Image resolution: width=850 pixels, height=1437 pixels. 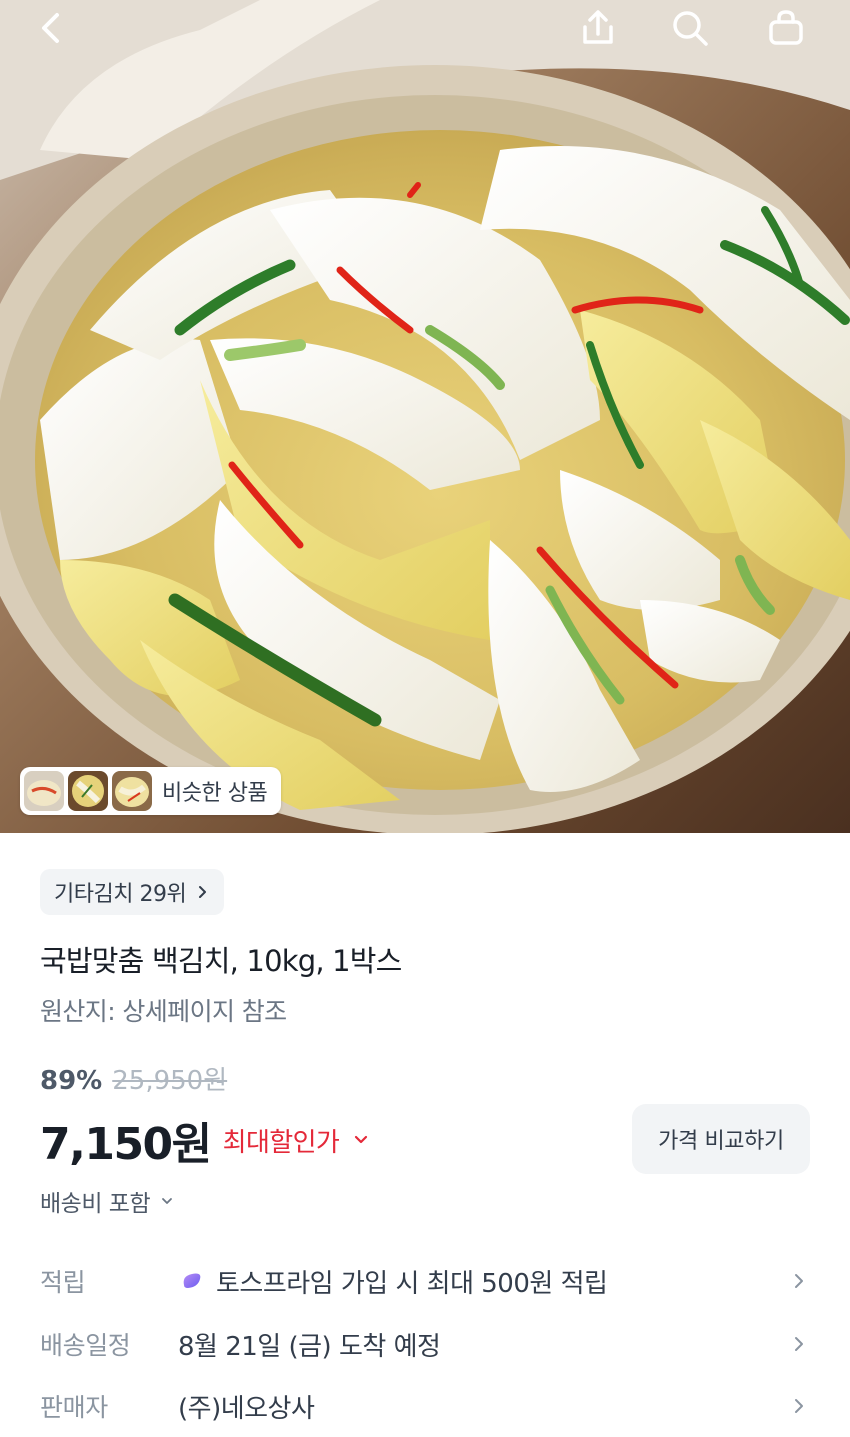 What do you see at coordinates (412, 1283) in the screenshot?
I see `points-text: 토스프라임 가입 시 최대 500원 적립` at bounding box center [412, 1283].